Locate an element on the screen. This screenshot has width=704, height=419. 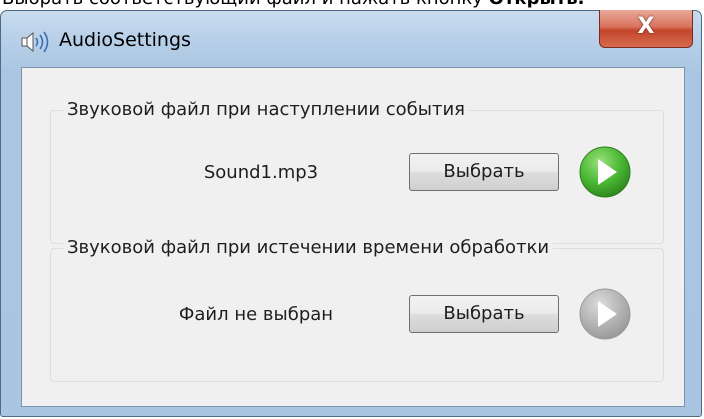
timeout-sound-choose-button: Выбрать is located at coordinates (484, 314).